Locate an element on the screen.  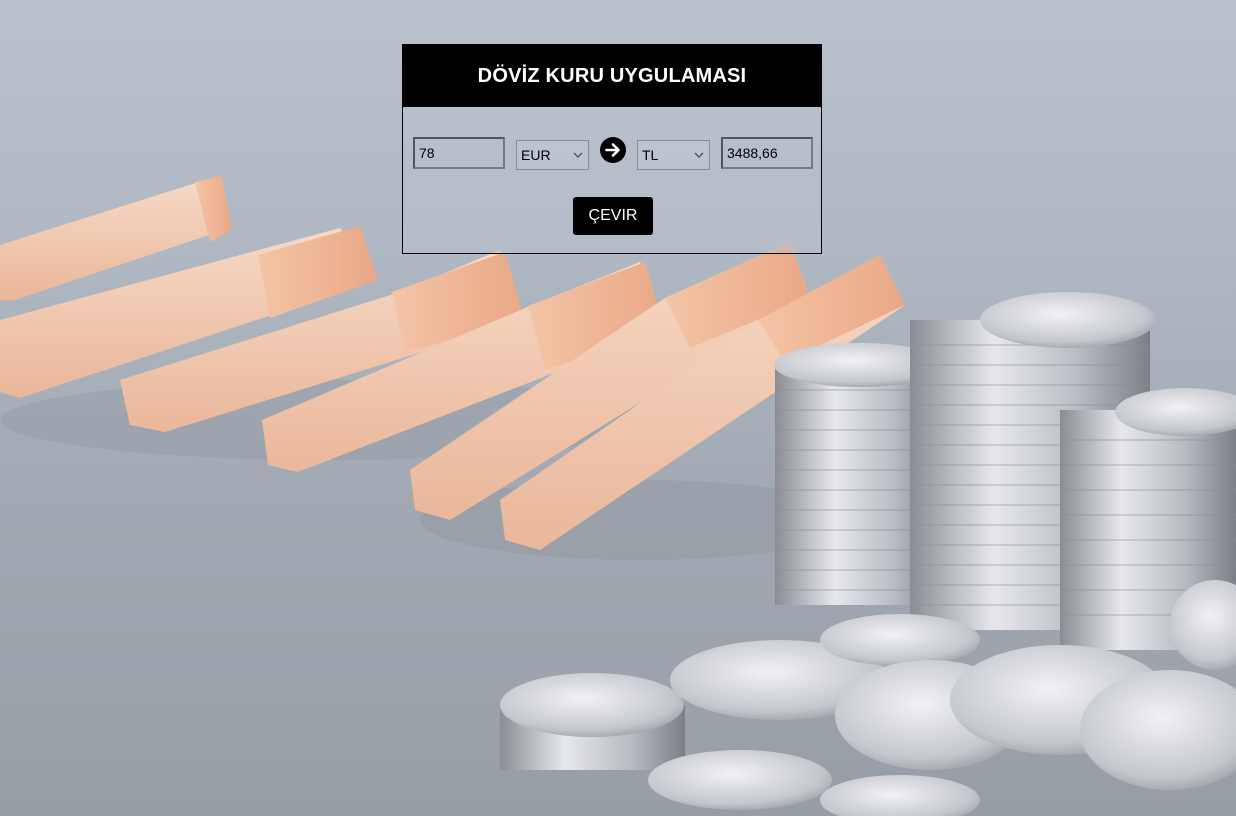
arrow-right-circle-icon is located at coordinates (613, 150).